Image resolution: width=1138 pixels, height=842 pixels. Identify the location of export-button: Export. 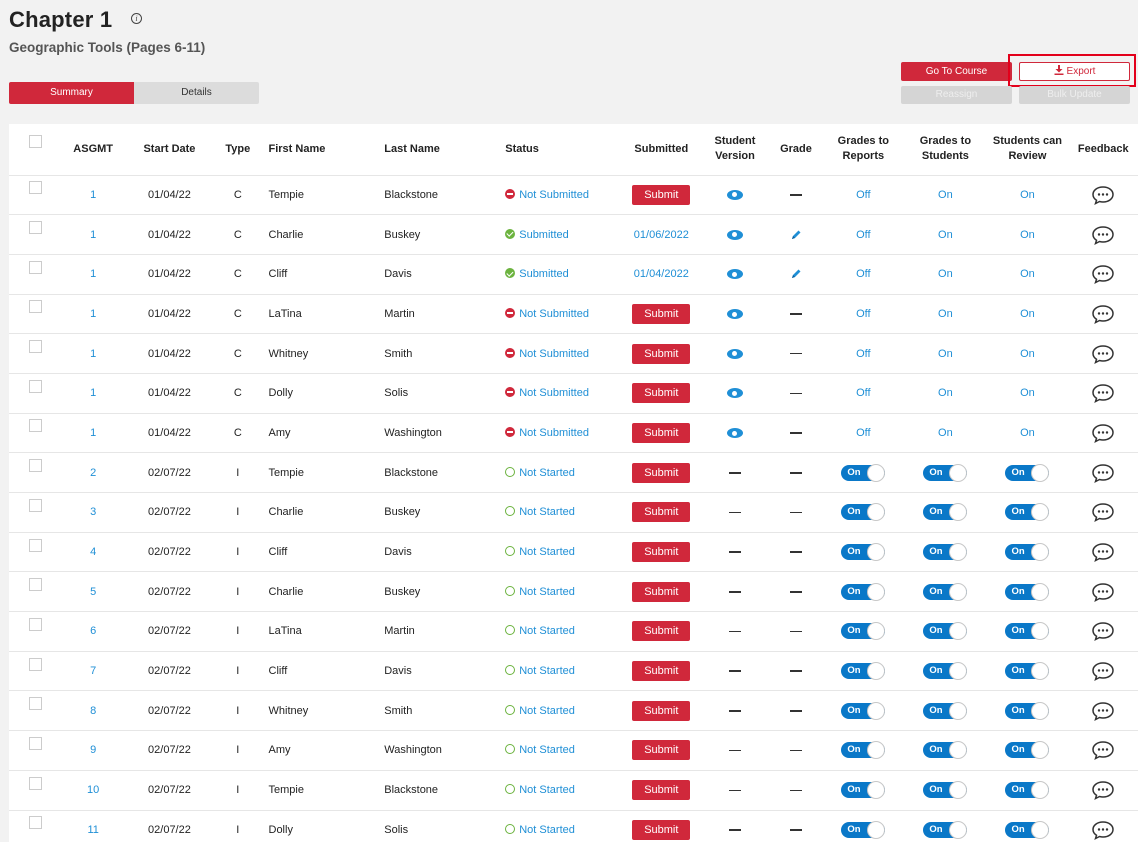
(1074, 71).